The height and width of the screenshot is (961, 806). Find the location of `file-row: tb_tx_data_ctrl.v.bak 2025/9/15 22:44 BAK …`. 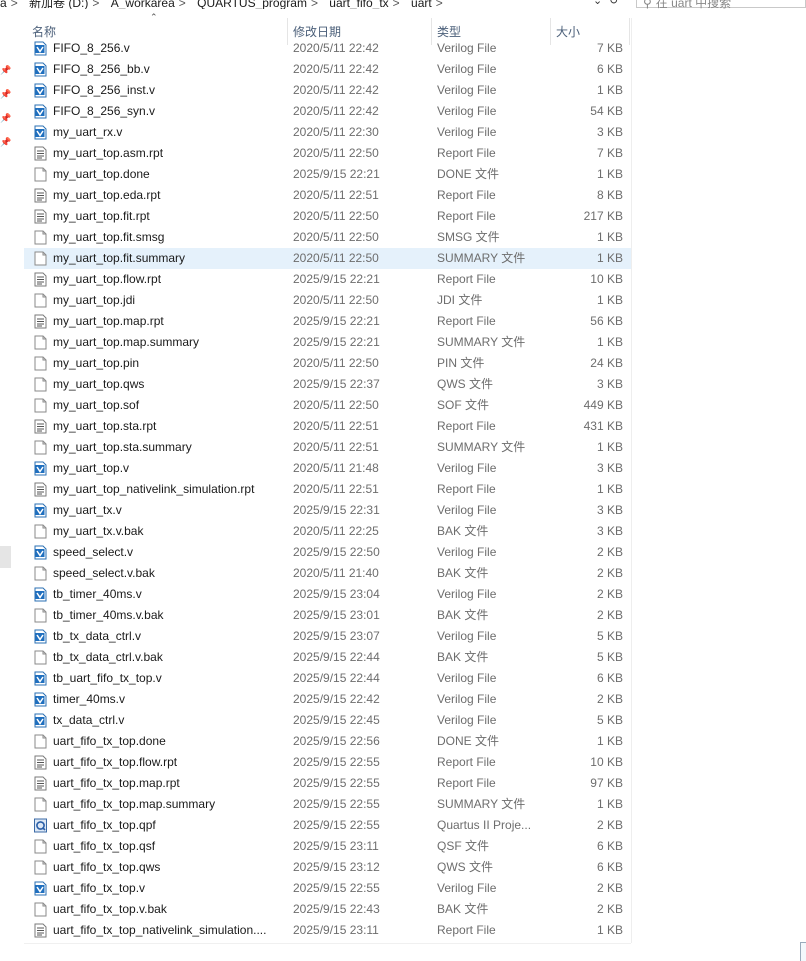

file-row: tb_tx_data_ctrl.v.bak 2025/9/15 22:44 BAK … is located at coordinates (327, 657).